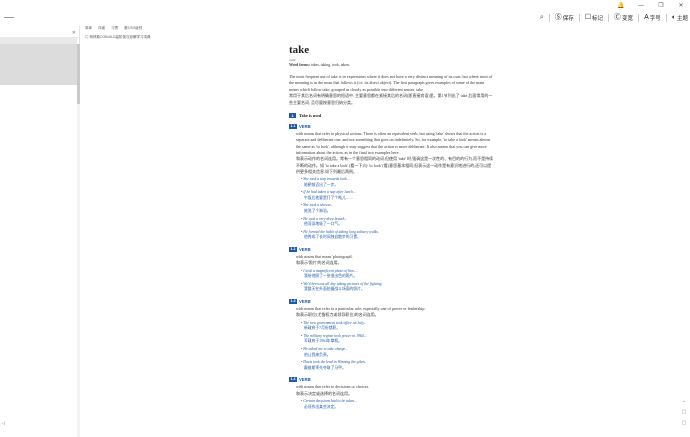  What do you see at coordinates (568, 19) in the screenshot?
I see `save-label: 保存` at bounding box center [568, 19].